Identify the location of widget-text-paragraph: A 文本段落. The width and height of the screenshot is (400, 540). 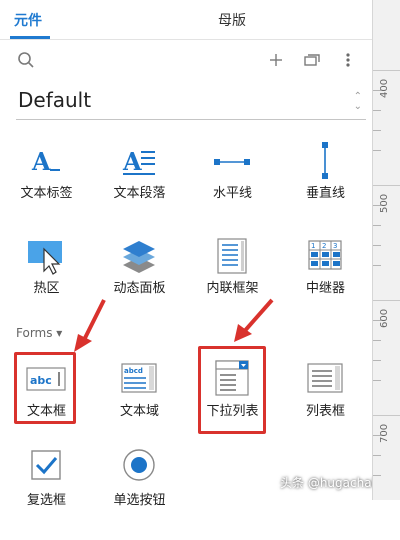
(139, 177).